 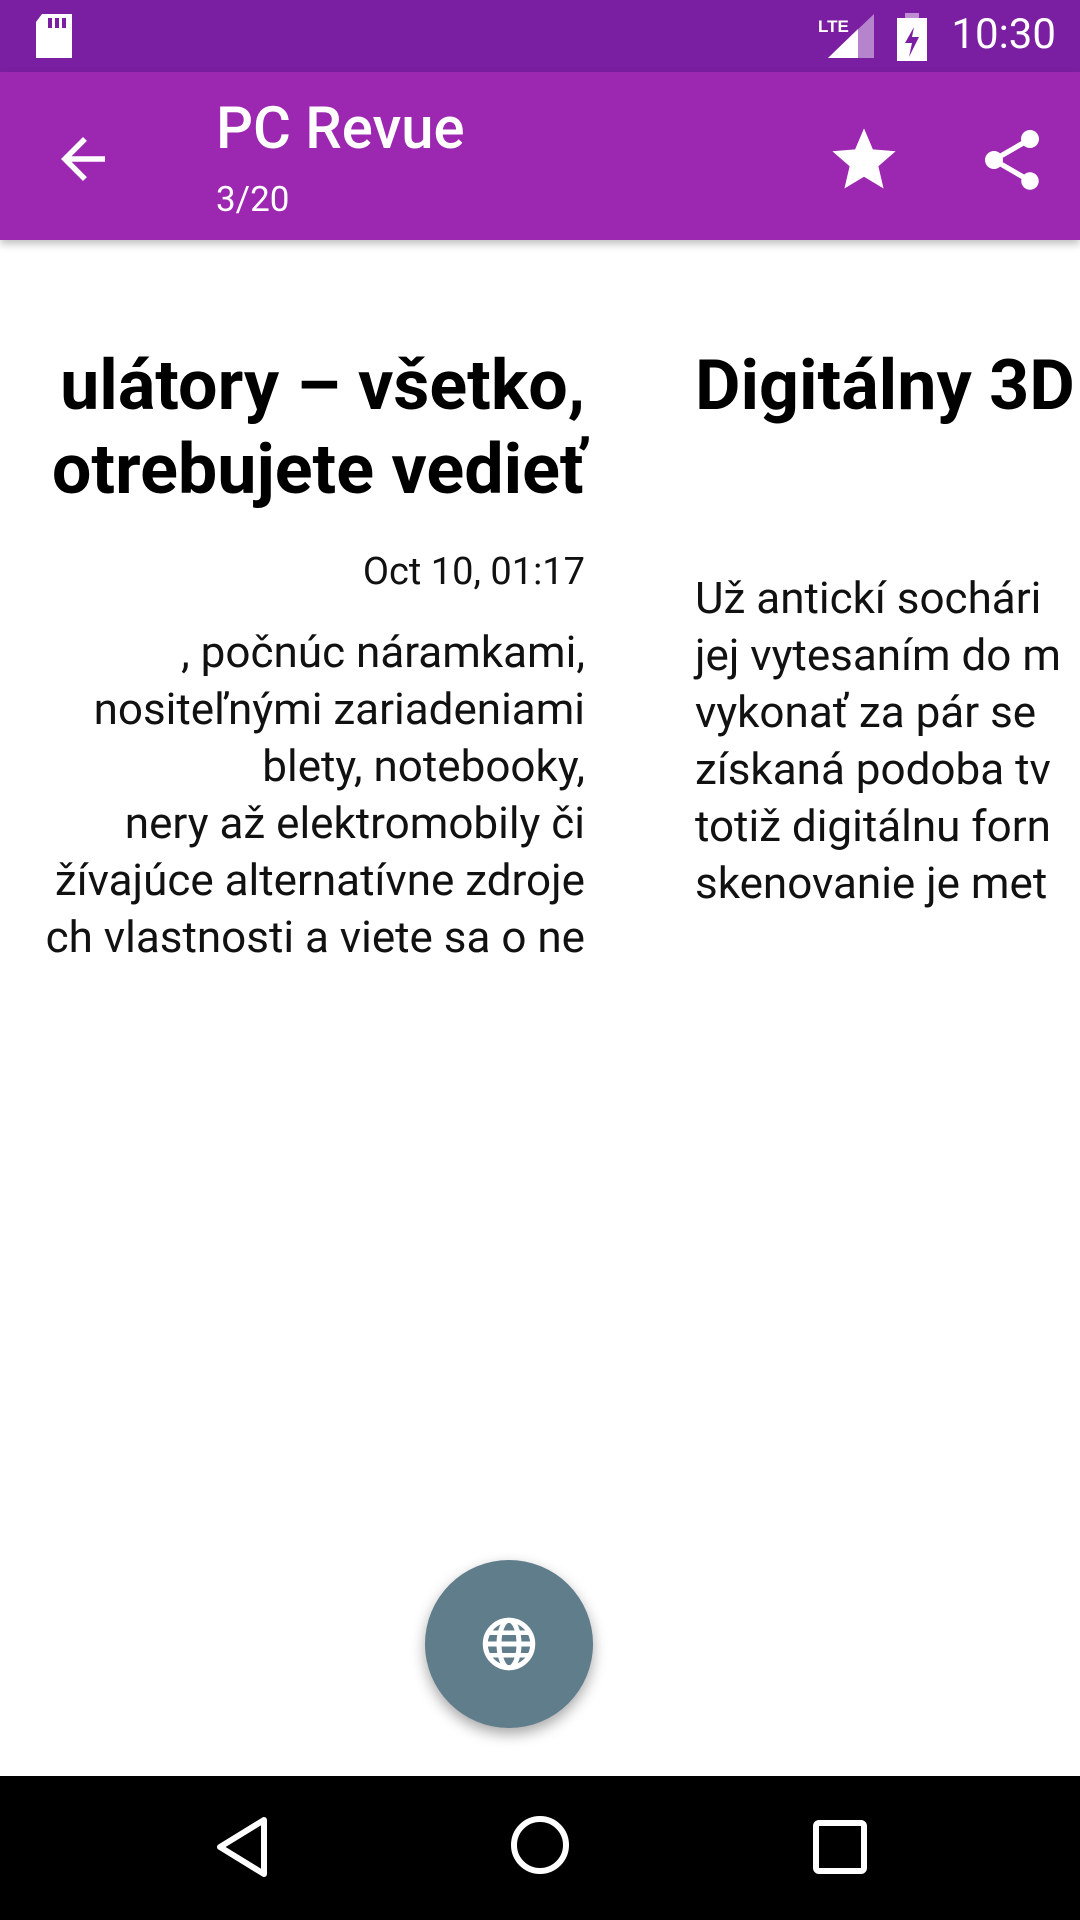 What do you see at coordinates (1003, 34) in the screenshot?
I see `clock: 10:30` at bounding box center [1003, 34].